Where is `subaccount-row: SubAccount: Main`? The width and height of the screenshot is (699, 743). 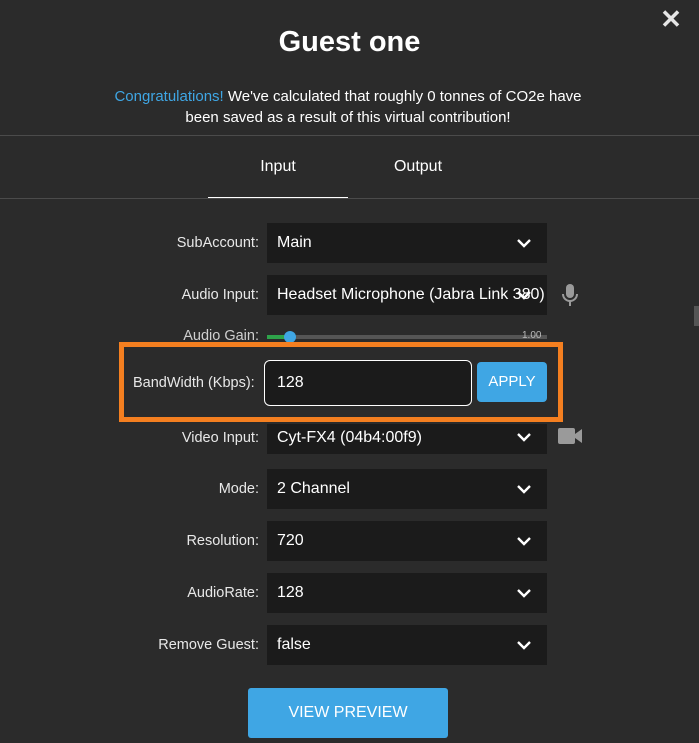
subaccount-row: SubAccount: Main is located at coordinates (349, 243).